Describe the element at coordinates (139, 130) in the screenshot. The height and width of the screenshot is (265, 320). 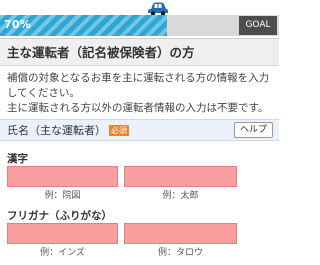
I see `name-field-header: 氏名（主な運転者） 必須 ヘルプ` at that location.